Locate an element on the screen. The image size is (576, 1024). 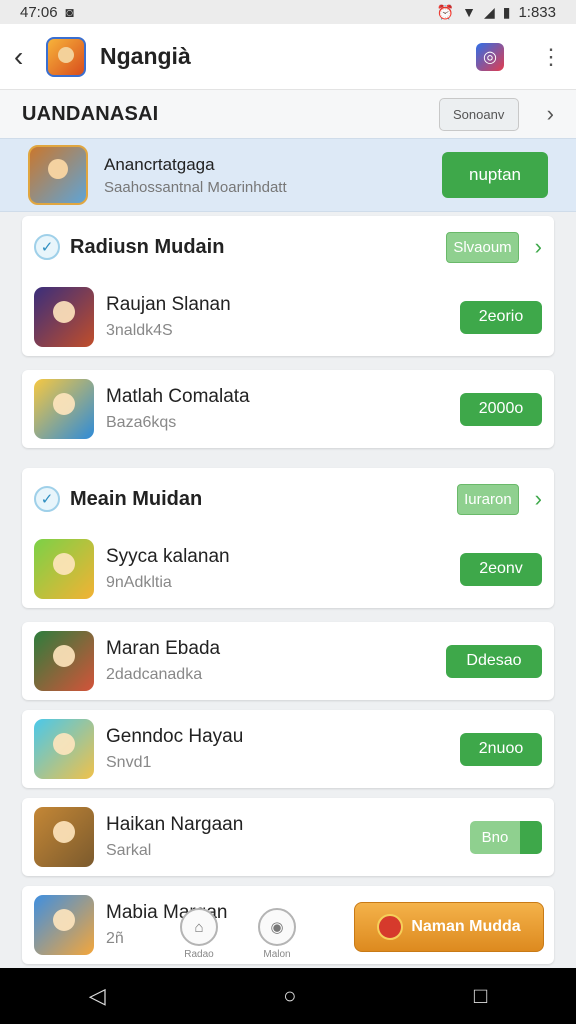
target-icon: ◉ is located at coordinates (277, 927).